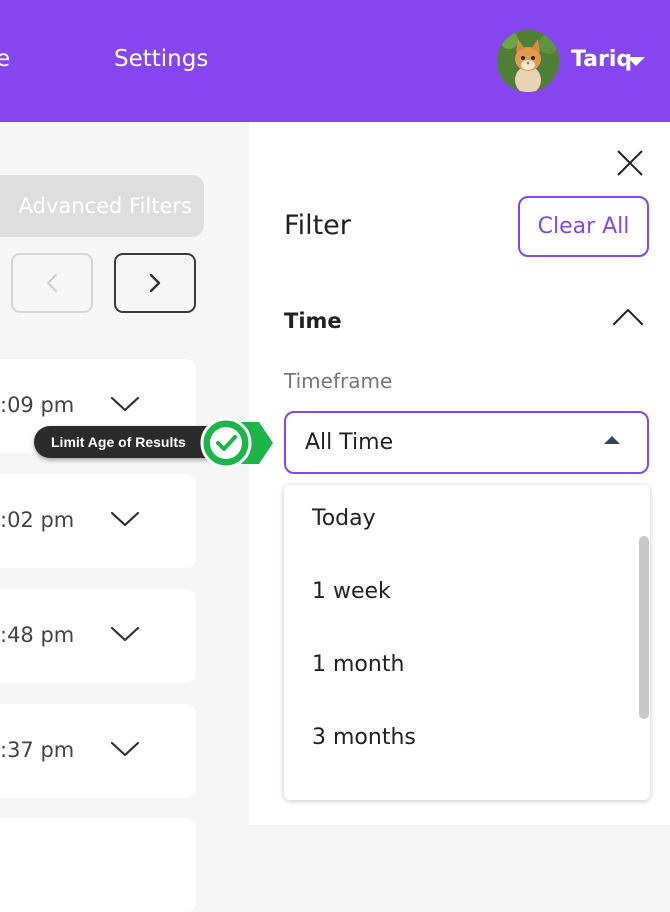 Image resolution: width=670 pixels, height=912 pixels. Describe the element at coordinates (630, 163) in the screenshot. I see `close-icon` at that location.